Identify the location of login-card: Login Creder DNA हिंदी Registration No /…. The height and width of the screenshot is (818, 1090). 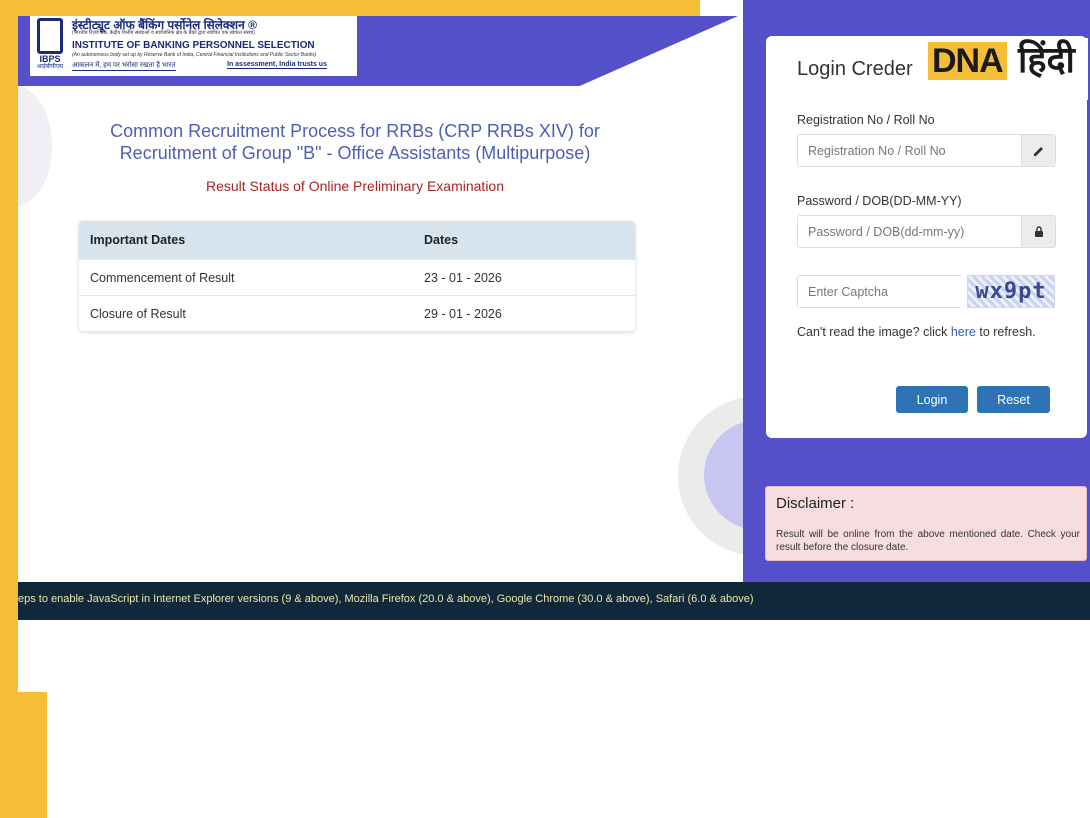
(927, 237).